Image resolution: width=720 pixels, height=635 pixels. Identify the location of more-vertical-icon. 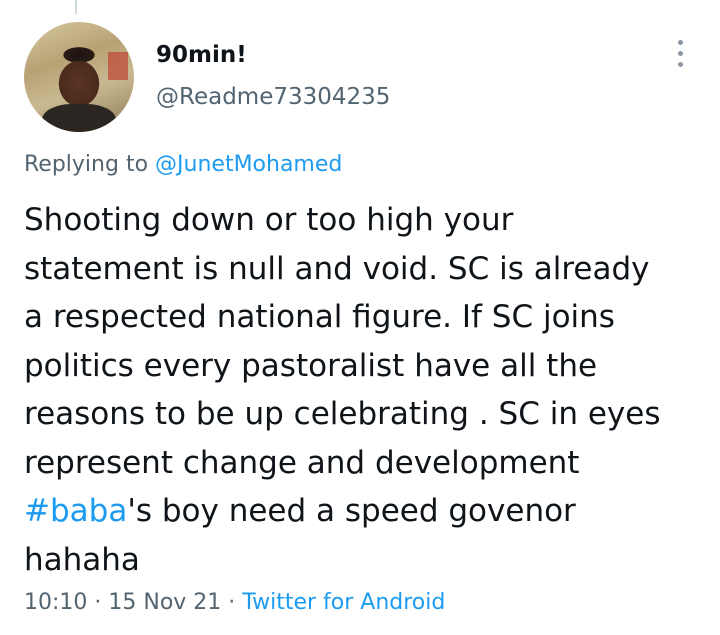
(680, 56).